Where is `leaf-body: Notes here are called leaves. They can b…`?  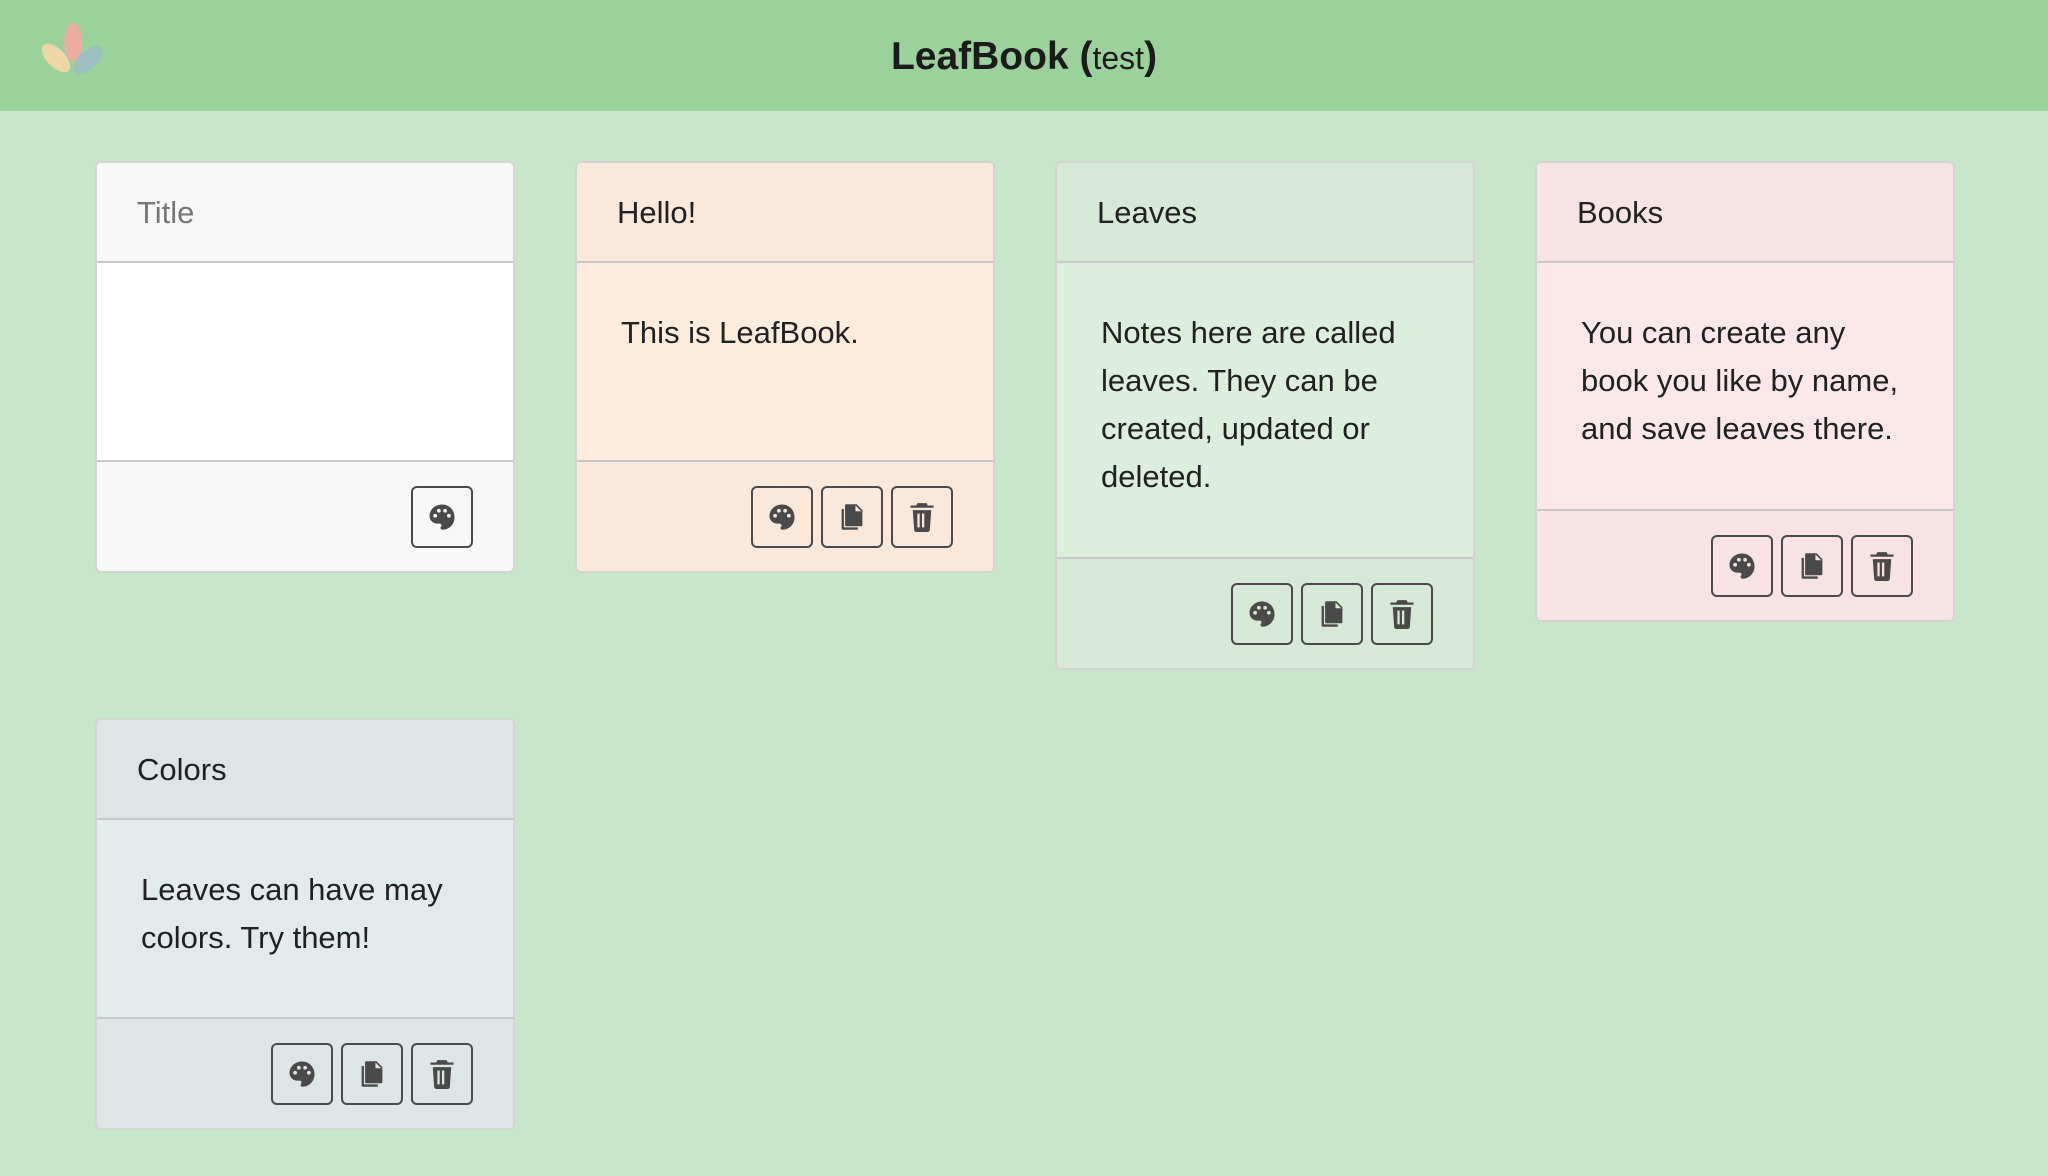
leaf-body: Notes here are called leaves. They can b… is located at coordinates (1265, 411).